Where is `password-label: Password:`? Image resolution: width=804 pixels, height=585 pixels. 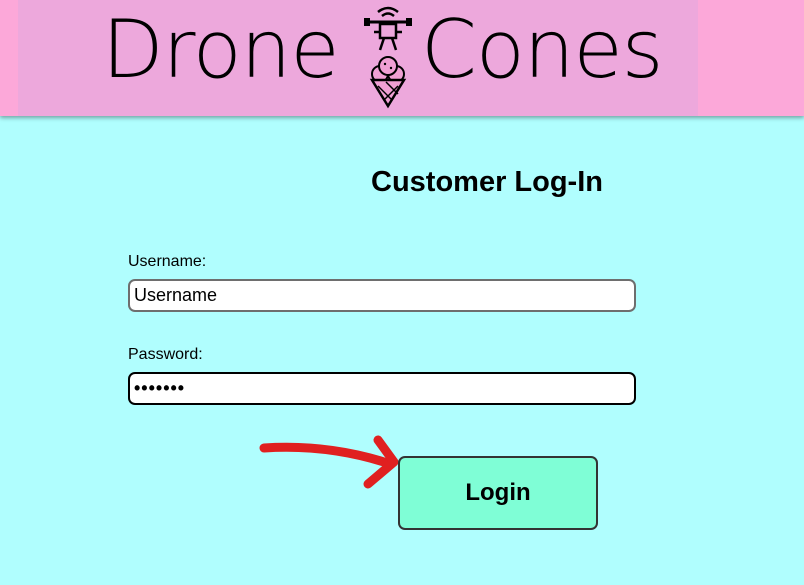 password-label: Password: is located at coordinates (165, 354).